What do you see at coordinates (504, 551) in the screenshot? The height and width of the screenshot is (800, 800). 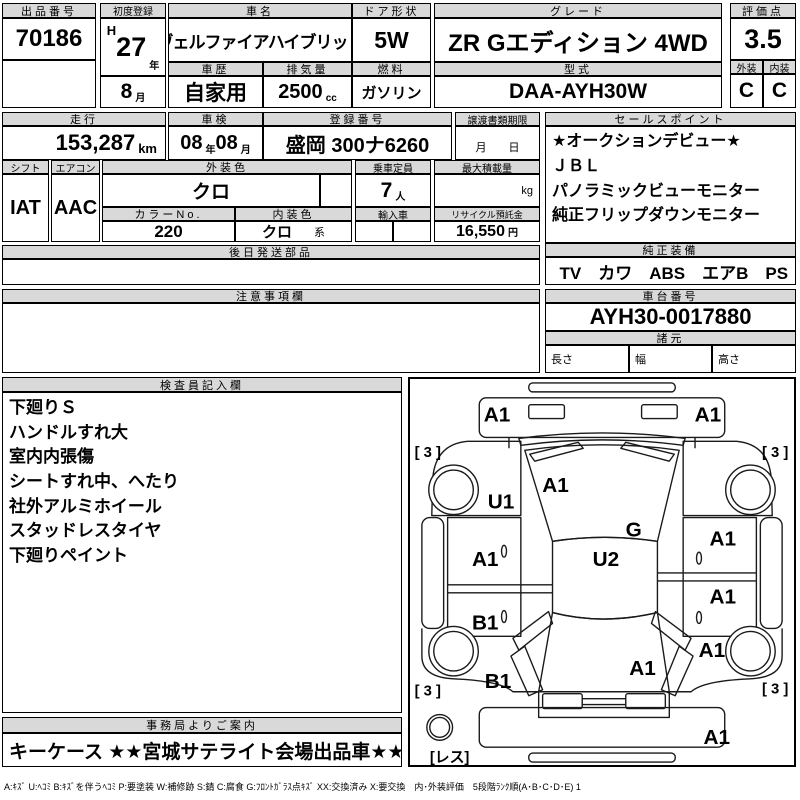 I see `door-handle-left-front` at bounding box center [504, 551].